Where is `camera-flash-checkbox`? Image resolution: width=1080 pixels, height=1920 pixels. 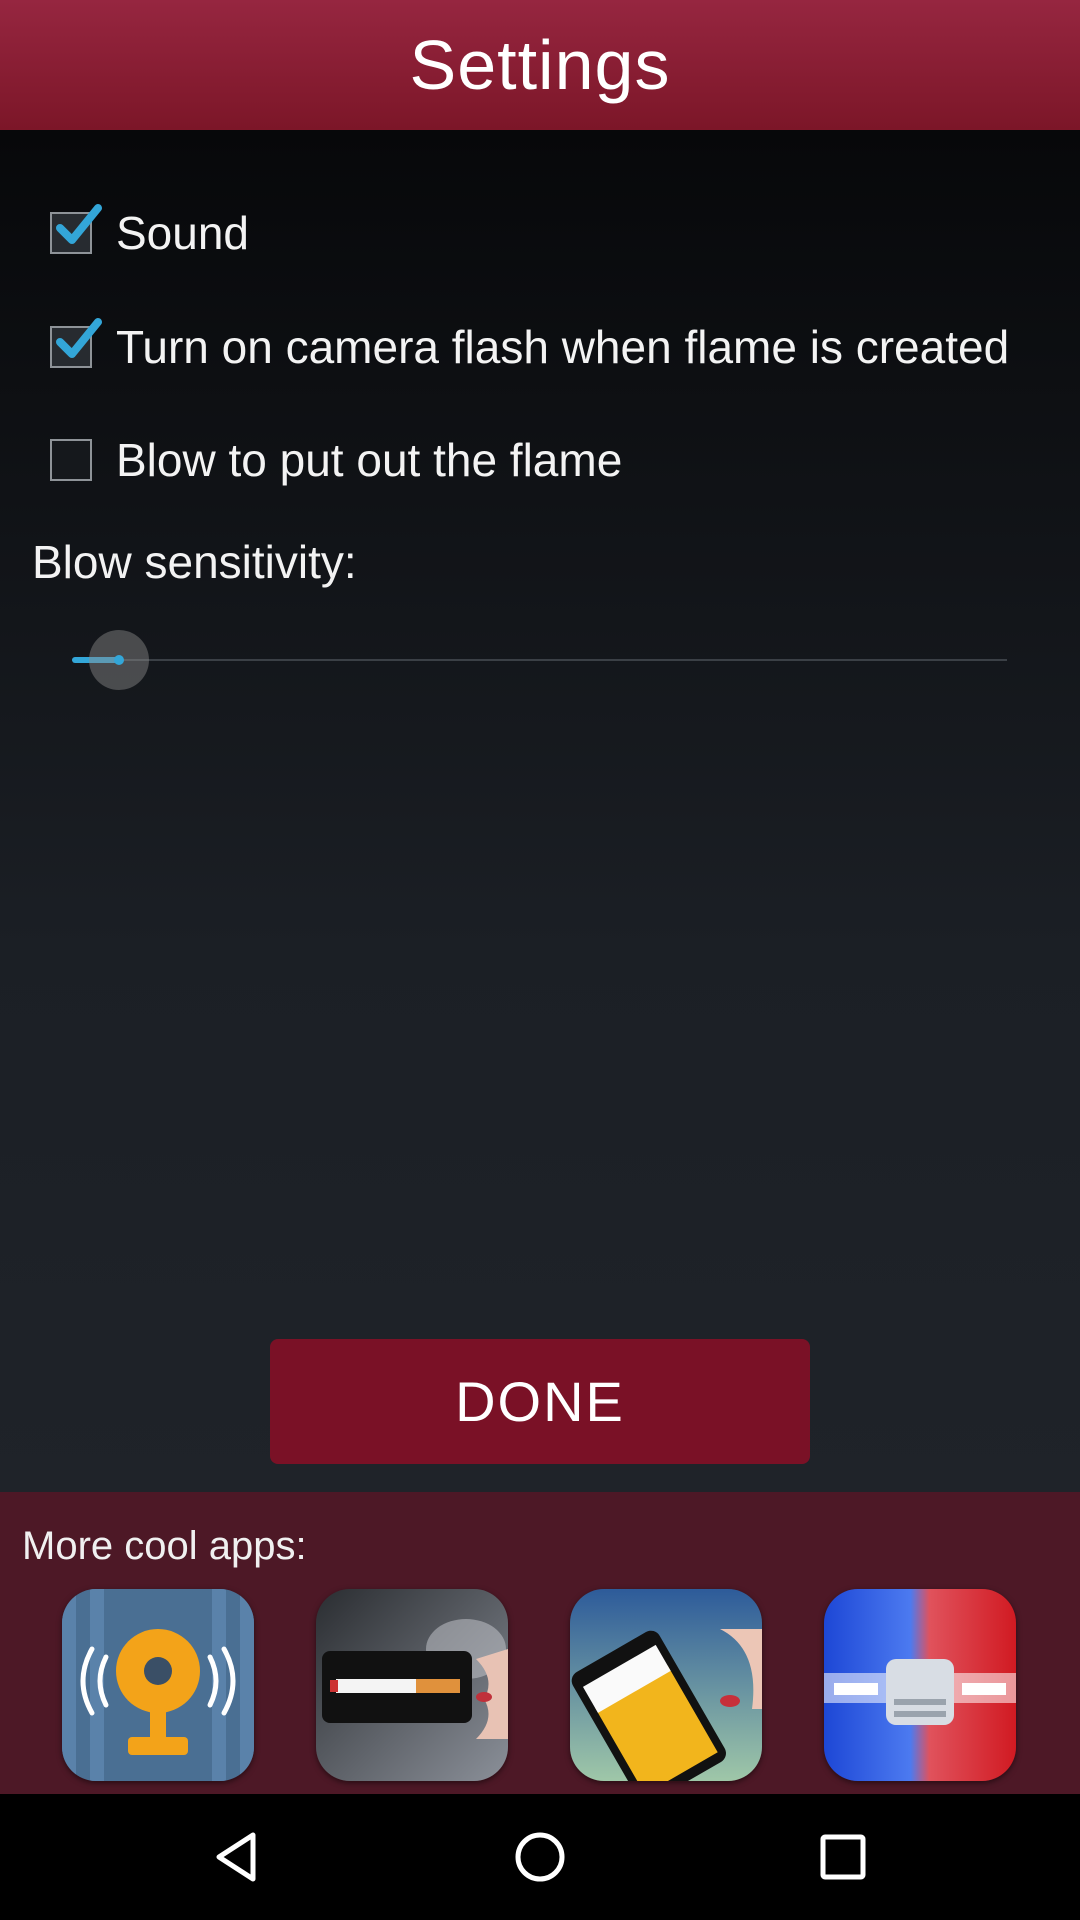 camera-flash-checkbox is located at coordinates (76, 343).